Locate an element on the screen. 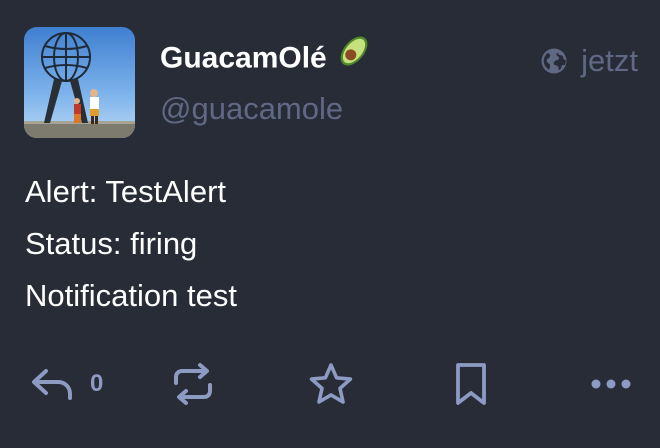 The width and height of the screenshot is (660, 448). content-line: Alert: TestAlert is located at coordinates (126, 191).